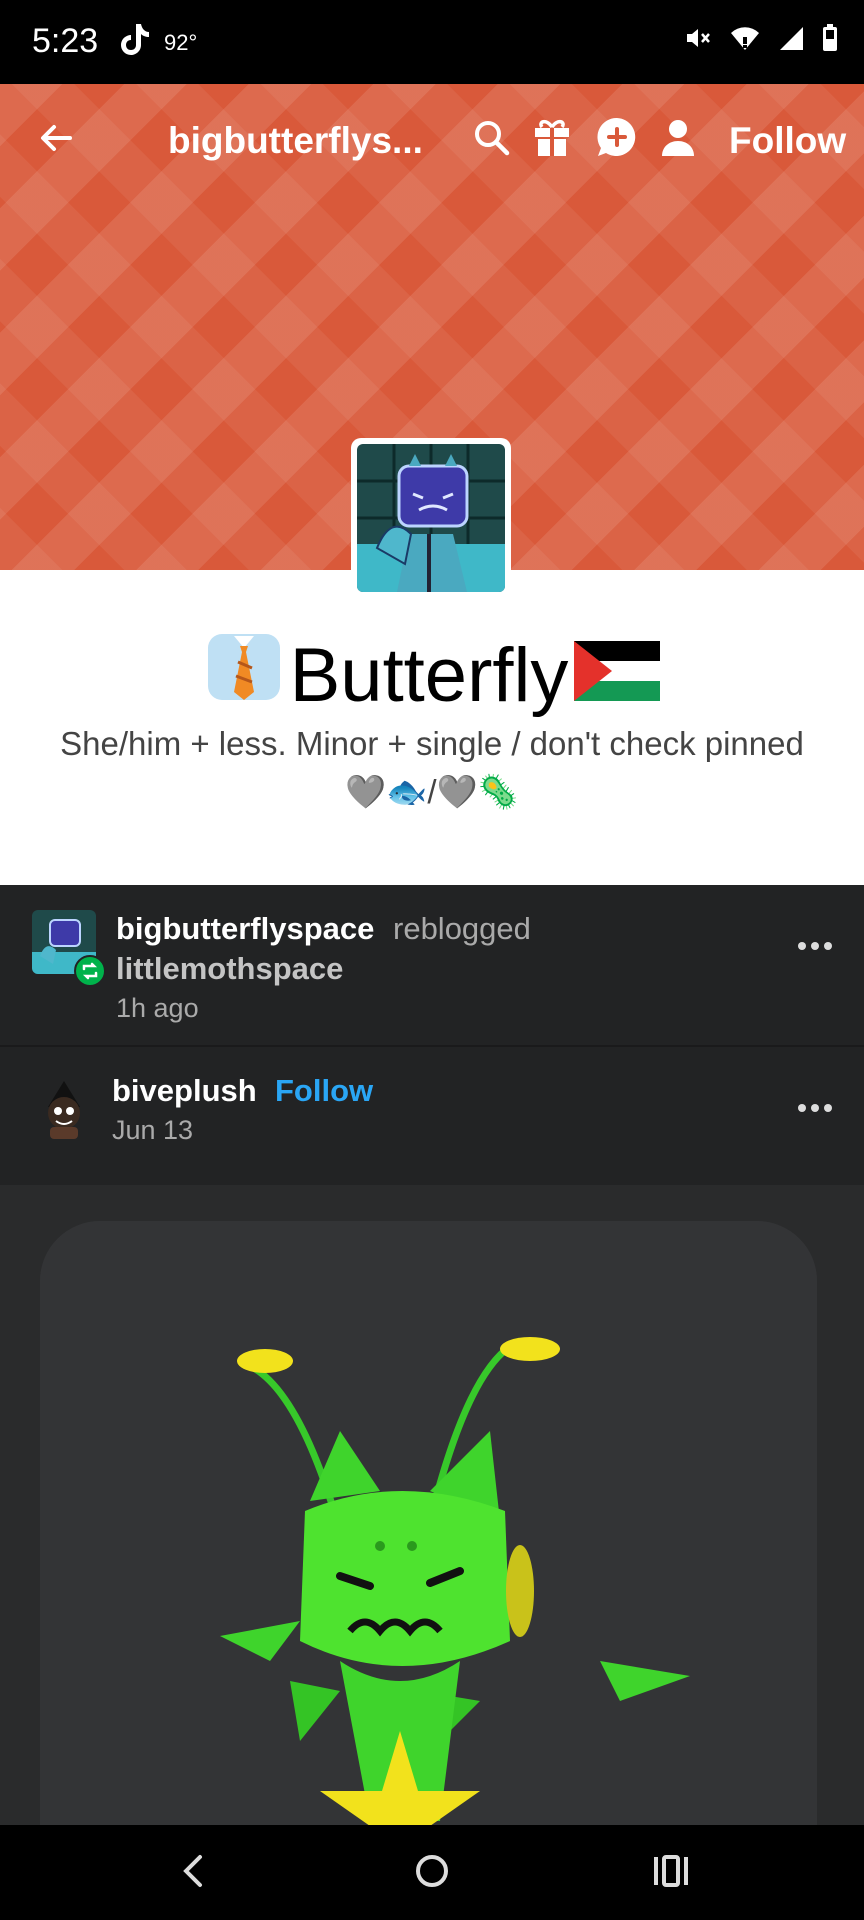 This screenshot has height=1920, width=864. Describe the element at coordinates (617, 675) in the screenshot. I see `palestine-flag-icon` at that location.